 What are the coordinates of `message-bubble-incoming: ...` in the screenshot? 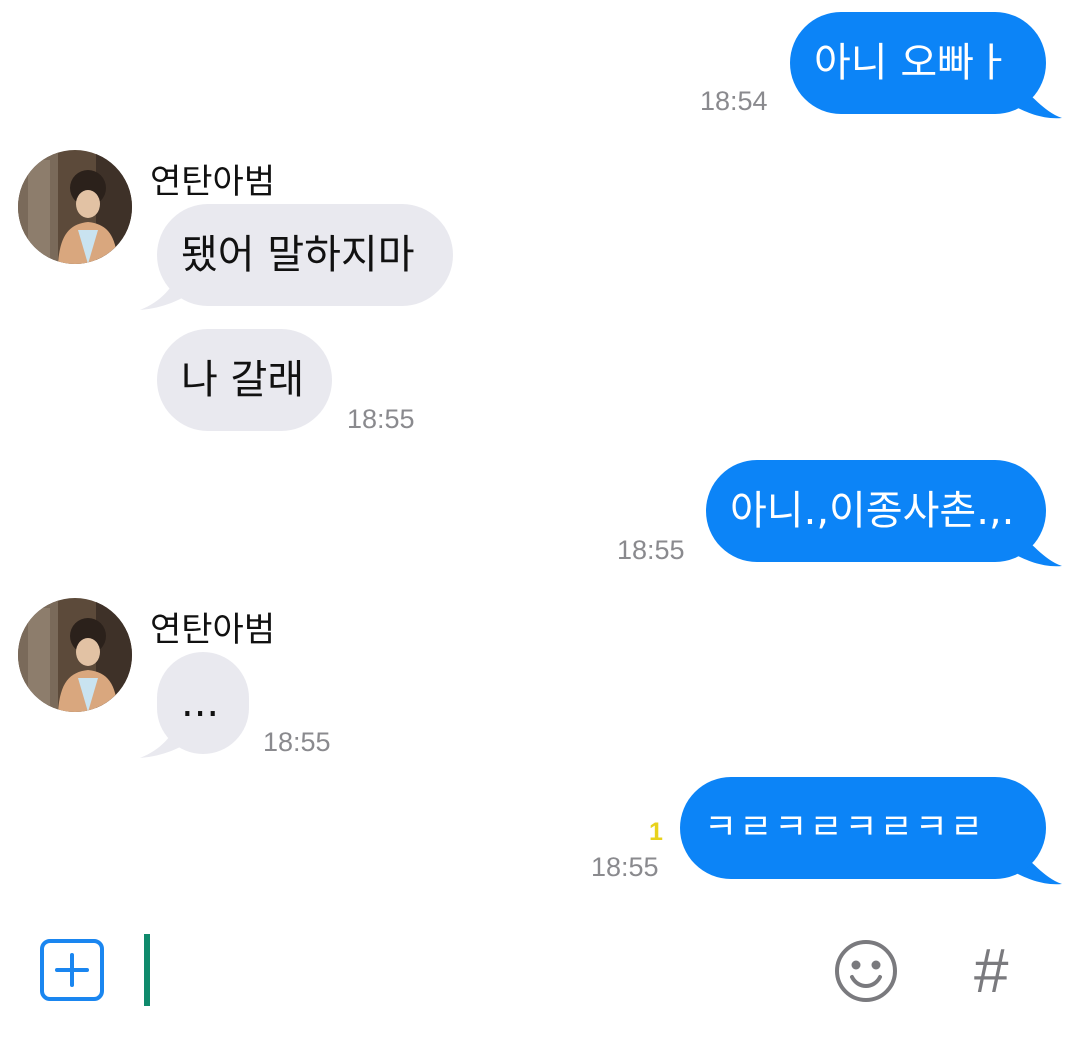 It's located at (203, 703).